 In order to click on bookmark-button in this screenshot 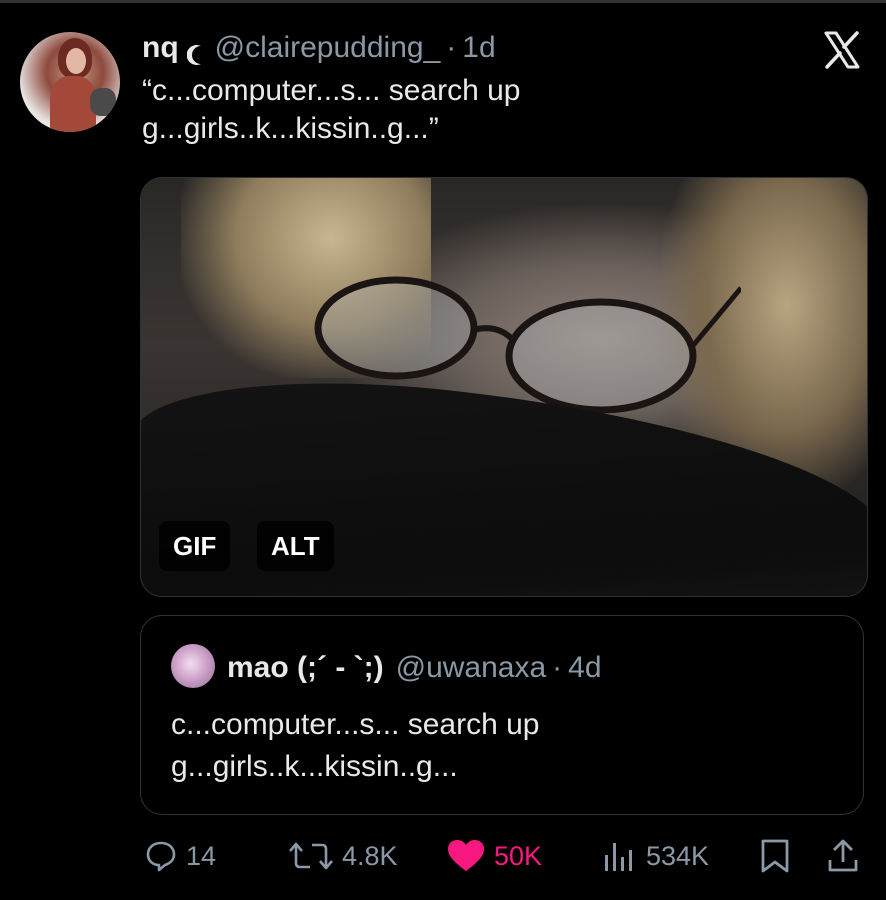, I will do `click(779, 856)`.